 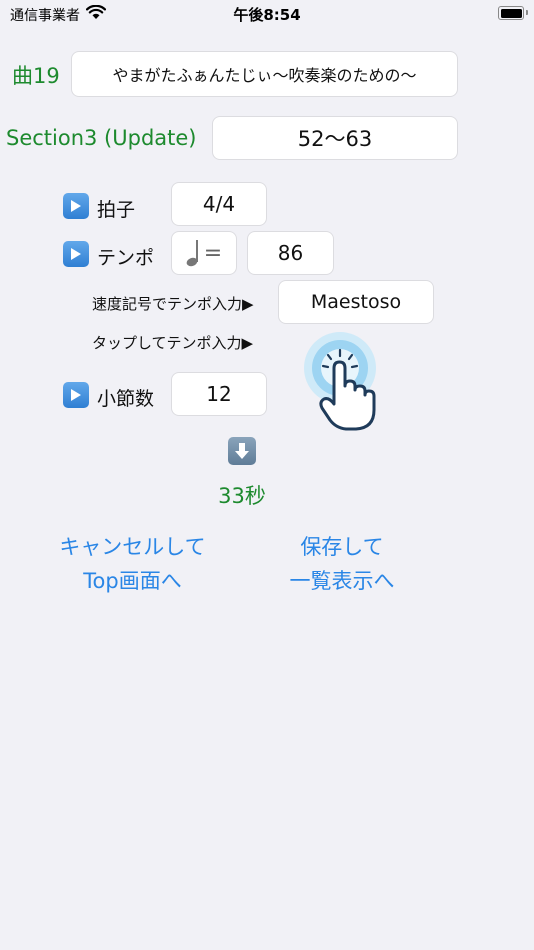 I want to click on note-value-button: =, so click(x=204, y=253).